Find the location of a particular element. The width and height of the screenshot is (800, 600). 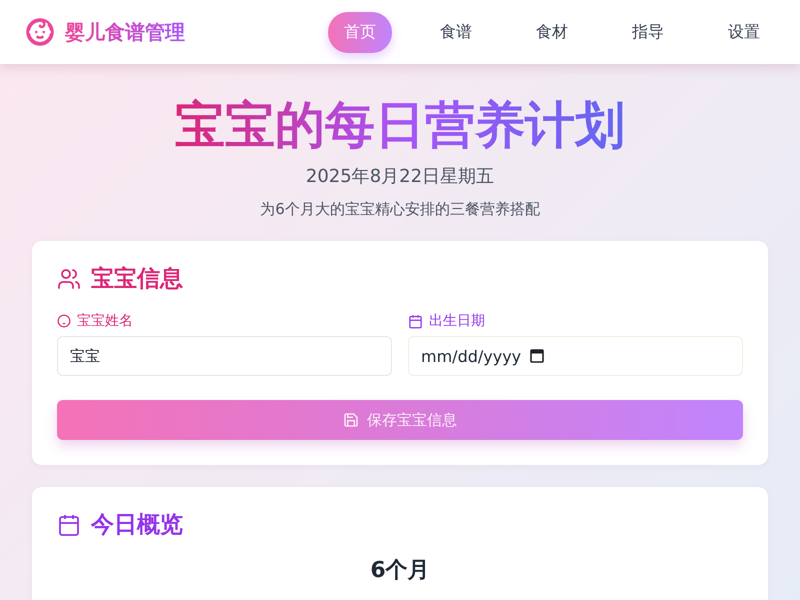

card-title: 宝宝信息 is located at coordinates (137, 279).